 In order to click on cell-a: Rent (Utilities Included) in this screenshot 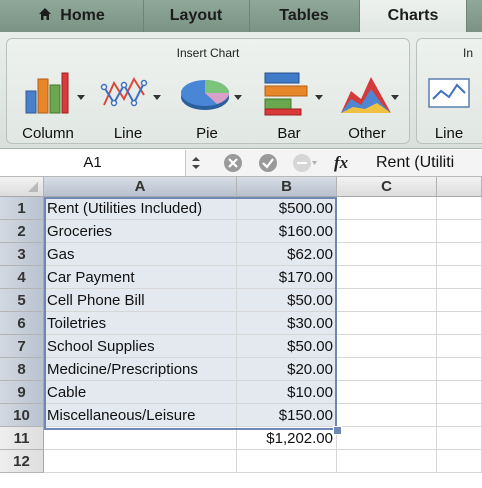, I will do `click(140, 208)`.